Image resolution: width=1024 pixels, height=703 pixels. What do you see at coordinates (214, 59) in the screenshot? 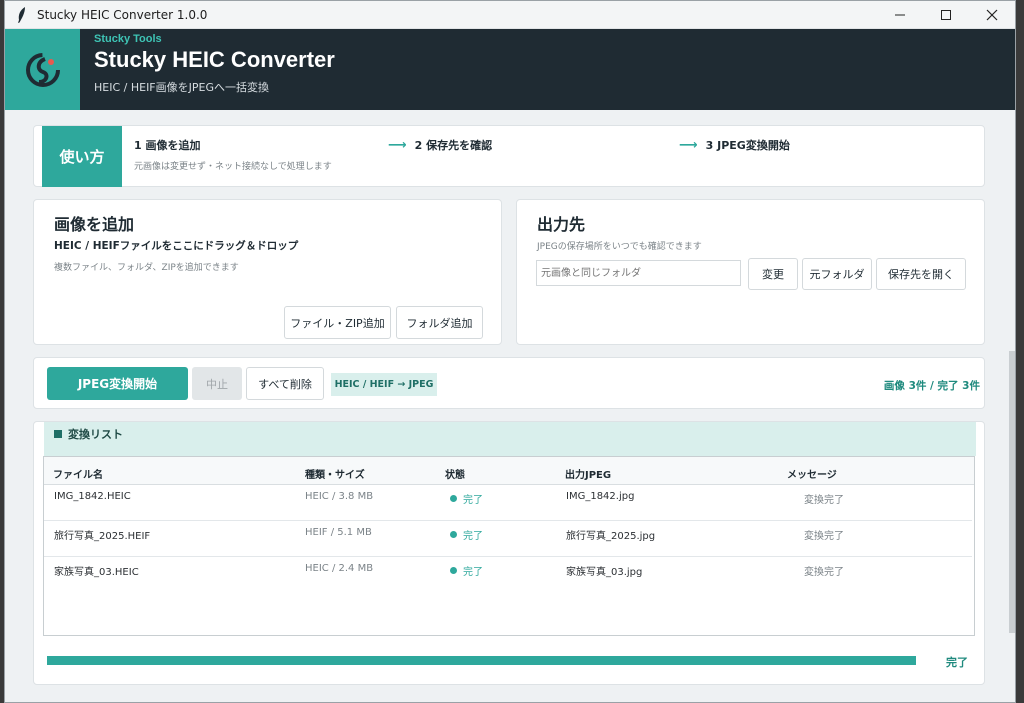
I see `app-title: Stucky HEIC Converter` at bounding box center [214, 59].